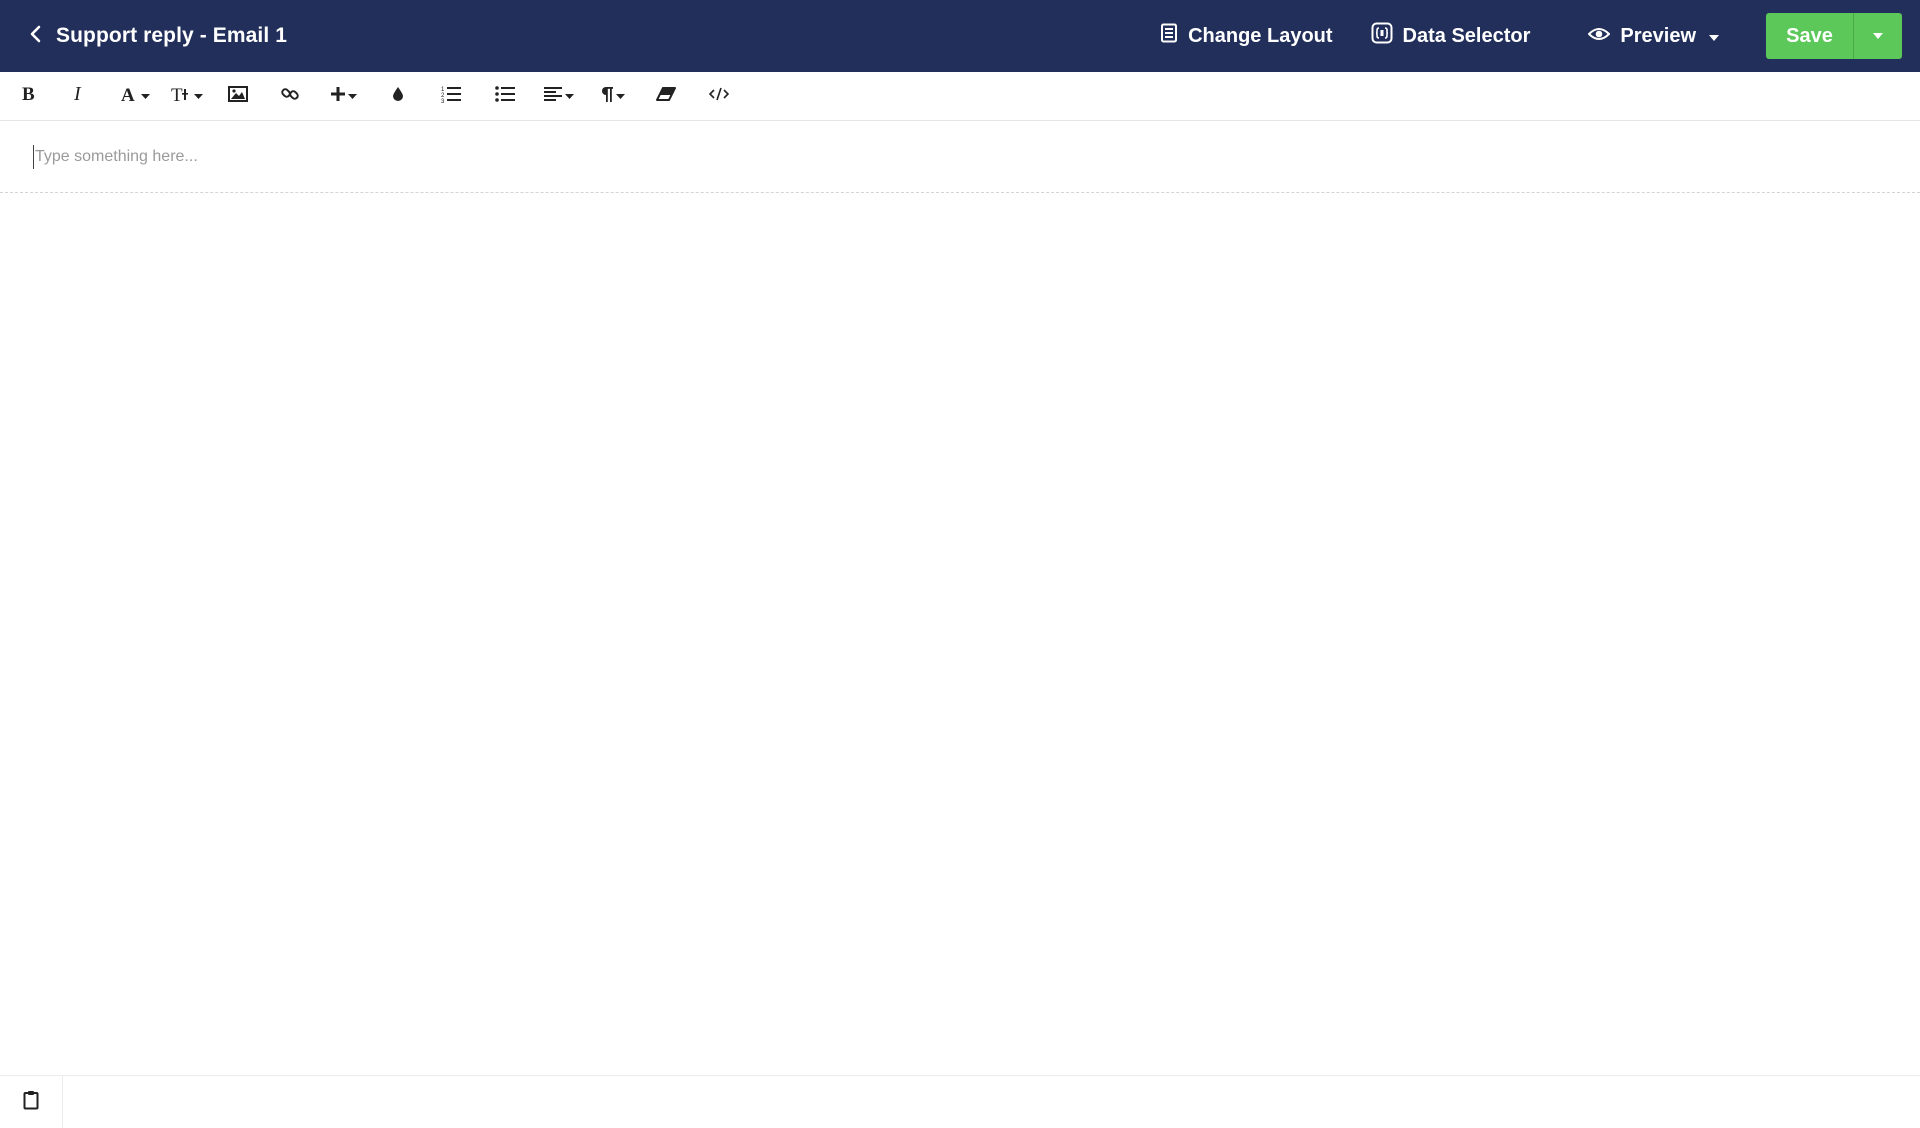  I want to click on bullet-list-icon, so click(504, 96).